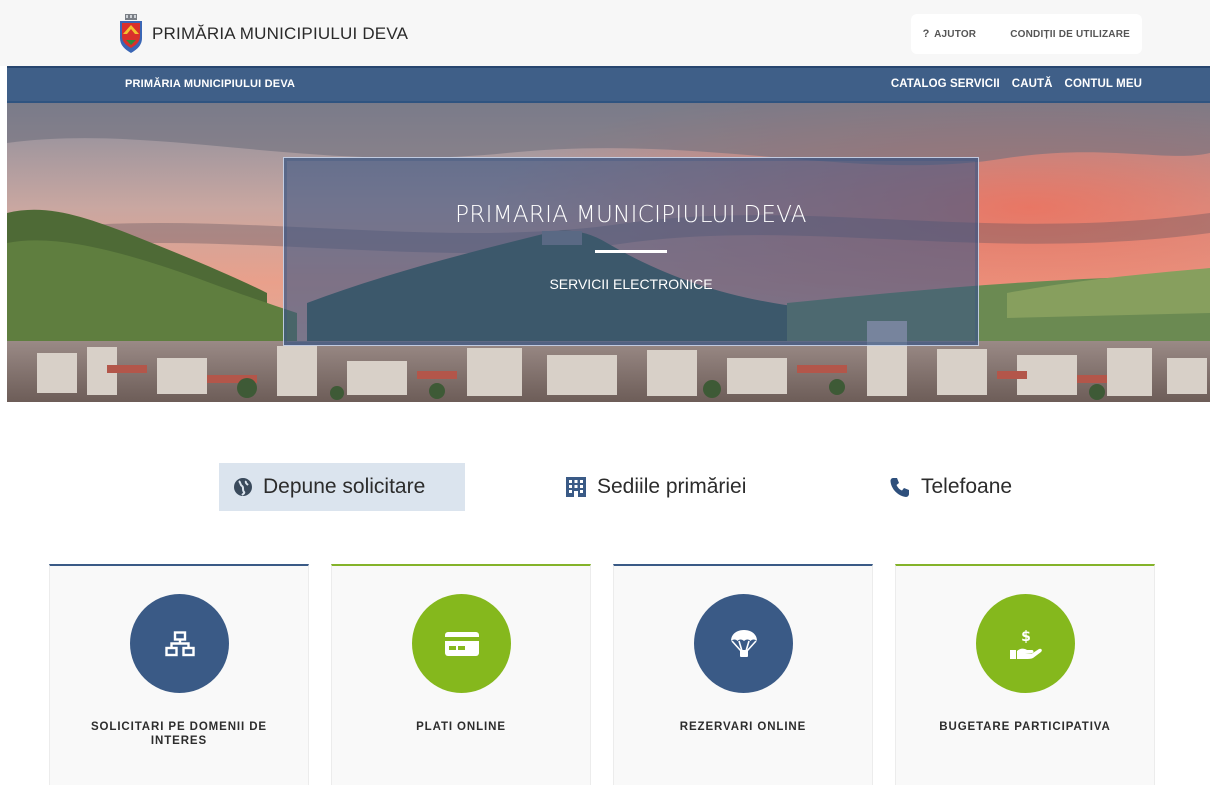 The width and height of the screenshot is (1210, 785). I want to click on tab-label: Depune solicitare, so click(344, 486).